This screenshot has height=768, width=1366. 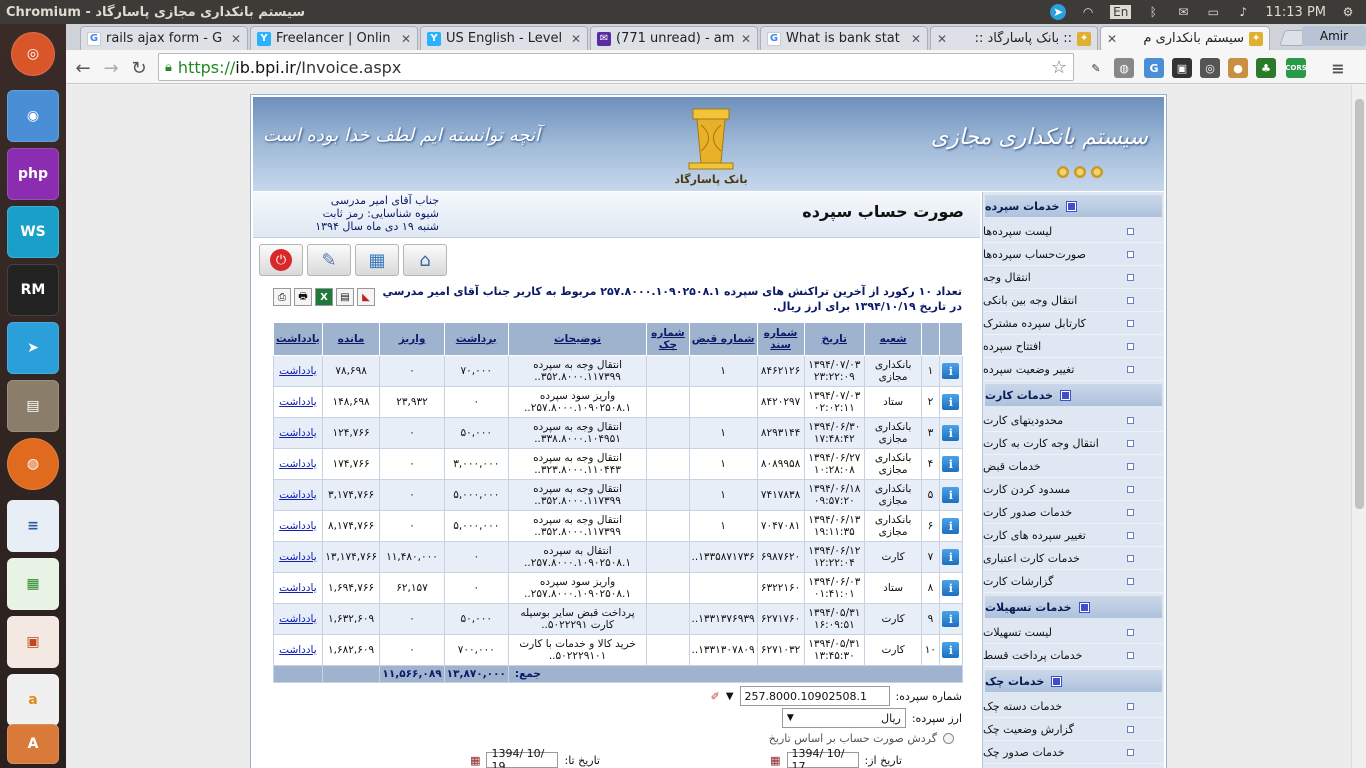 What do you see at coordinates (1213, 12) in the screenshot?
I see `battery-icon: ▭` at bounding box center [1213, 12].